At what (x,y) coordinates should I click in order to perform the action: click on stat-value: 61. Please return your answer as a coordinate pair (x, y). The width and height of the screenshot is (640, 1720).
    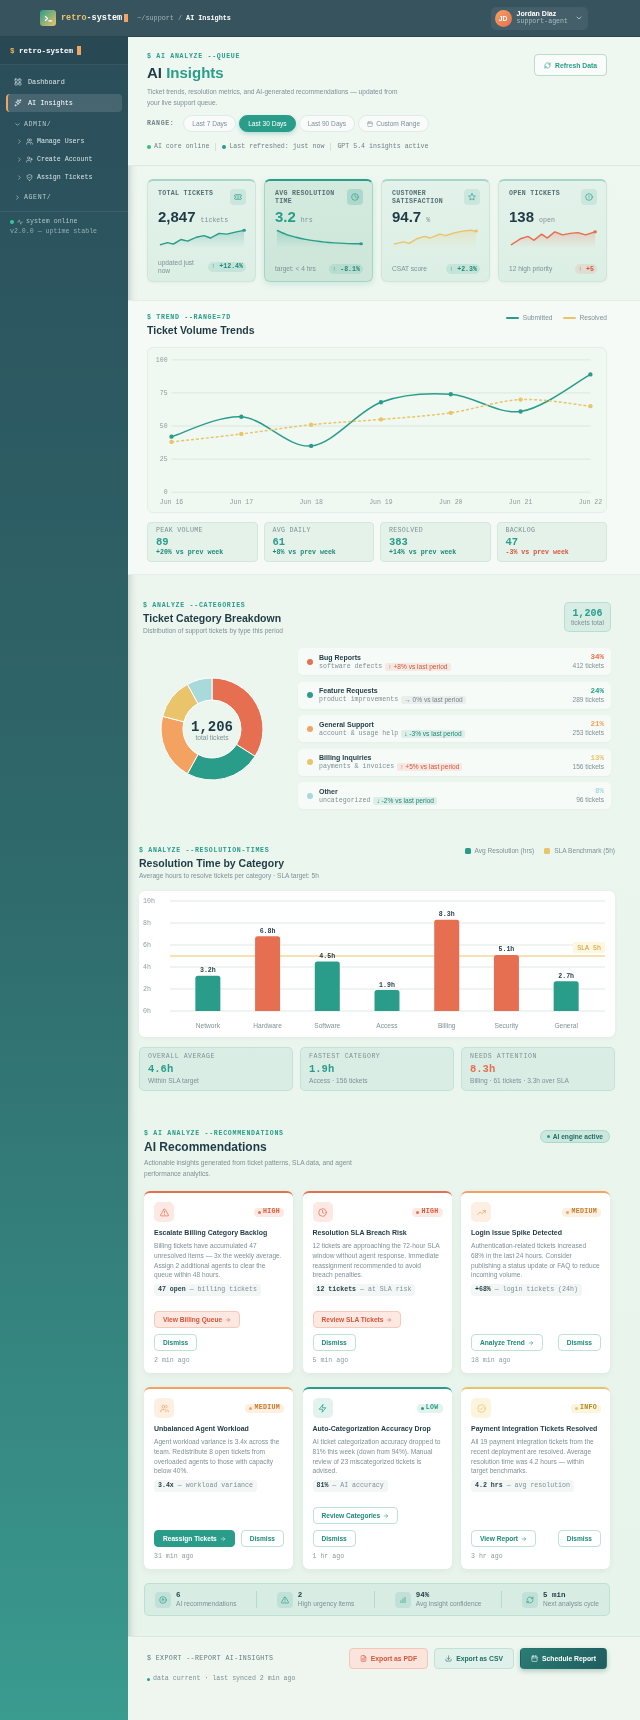
    Looking at the image, I should click on (279, 542).